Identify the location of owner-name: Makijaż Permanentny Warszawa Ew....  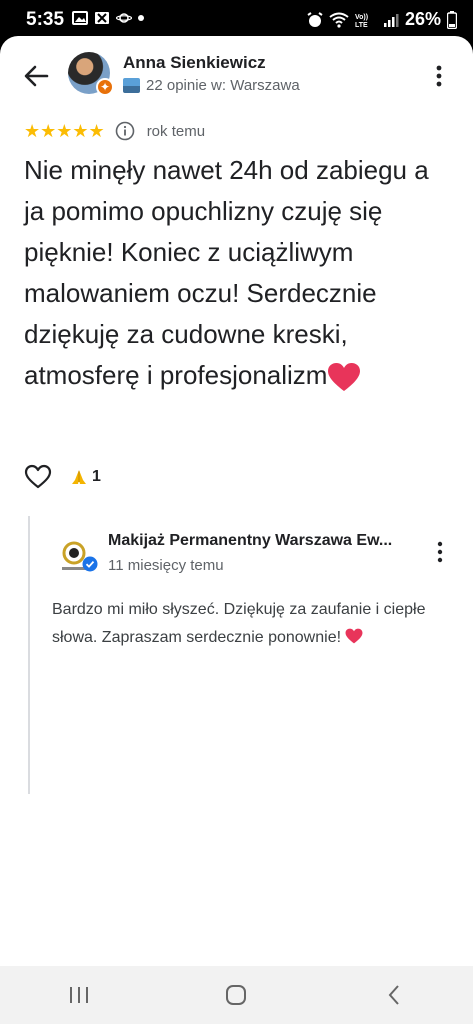
(258, 541).